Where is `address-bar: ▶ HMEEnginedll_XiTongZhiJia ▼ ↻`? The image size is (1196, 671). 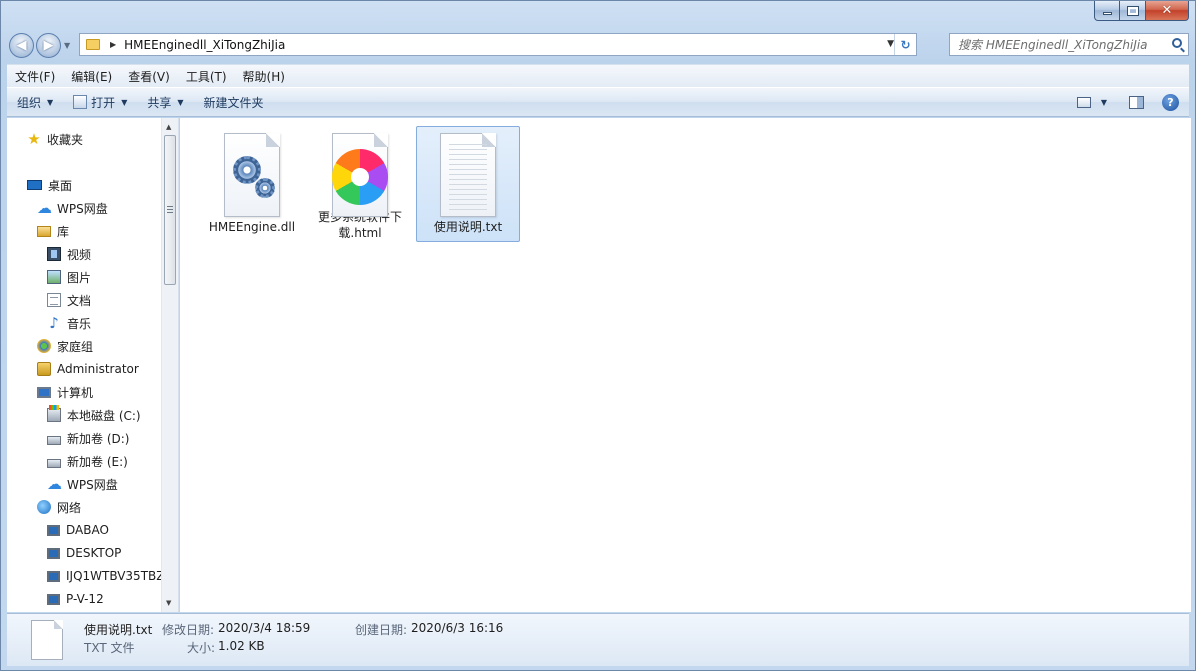
address-bar: ▶ HMEEnginedll_XiTongZhiJia ▼ ↻ is located at coordinates (498, 44).